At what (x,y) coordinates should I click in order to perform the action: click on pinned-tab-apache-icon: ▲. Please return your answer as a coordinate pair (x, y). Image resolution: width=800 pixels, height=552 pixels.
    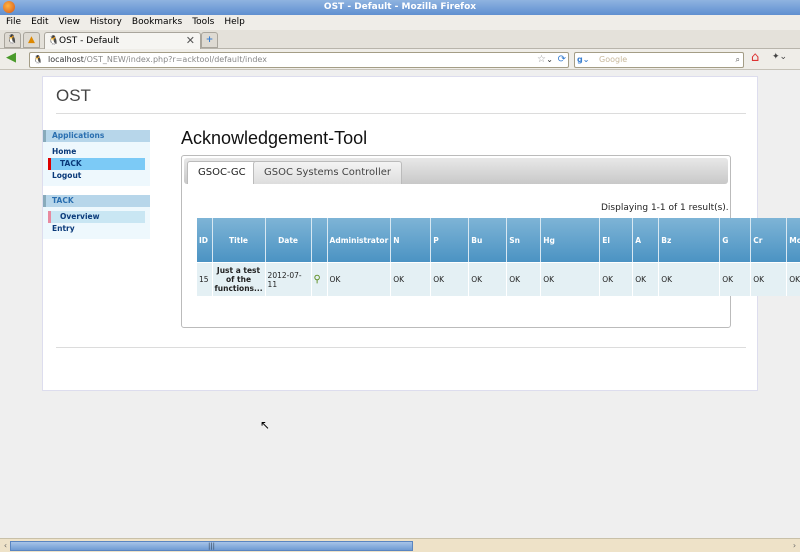
    Looking at the image, I should click on (31, 40).